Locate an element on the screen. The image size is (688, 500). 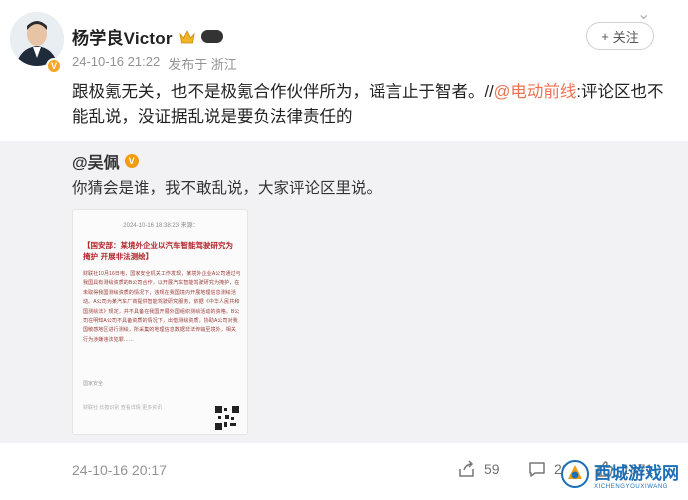
watermark-logo-icon is located at coordinates (575, 474).